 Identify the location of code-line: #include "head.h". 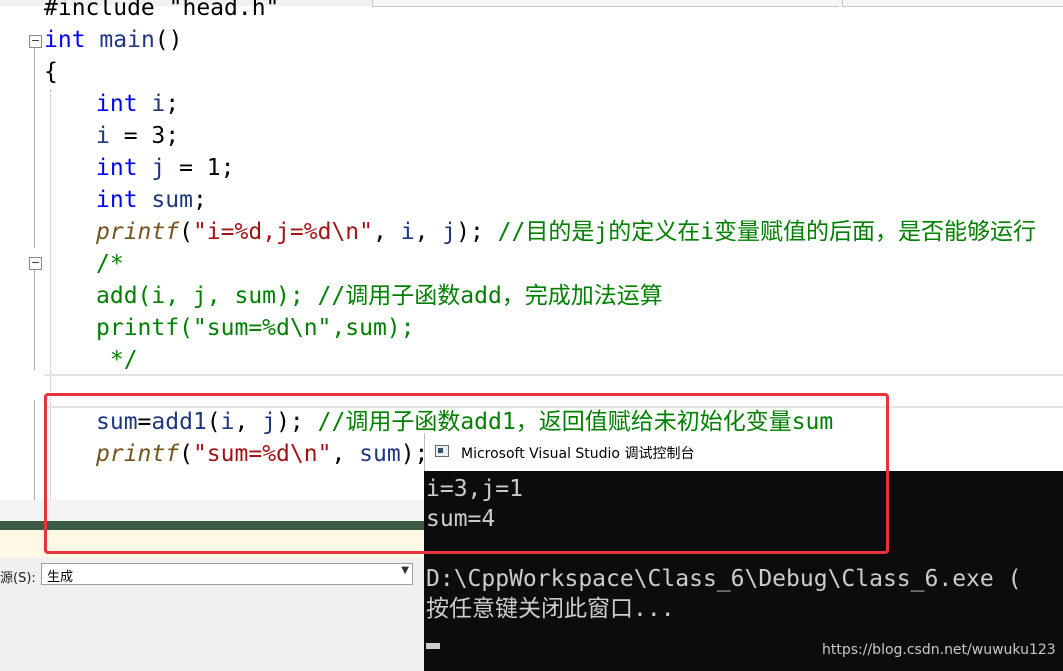
(161, 12).